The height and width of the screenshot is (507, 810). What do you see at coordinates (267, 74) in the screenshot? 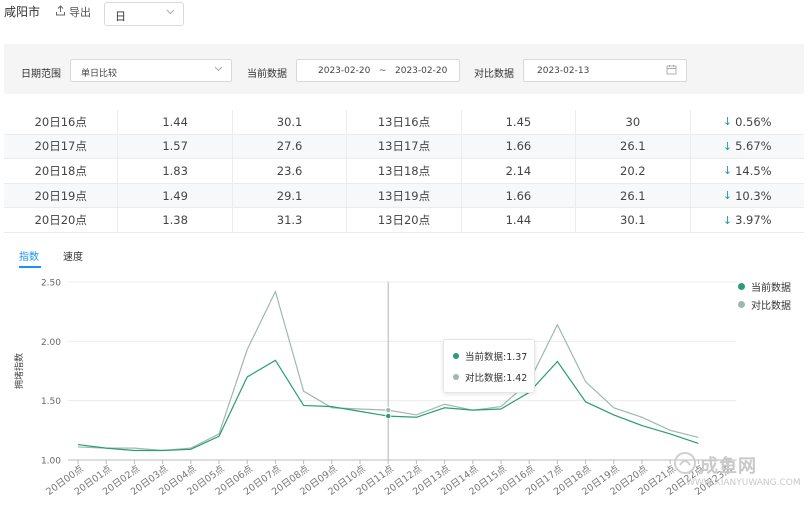
I see `current-data-label: 当前数据` at bounding box center [267, 74].